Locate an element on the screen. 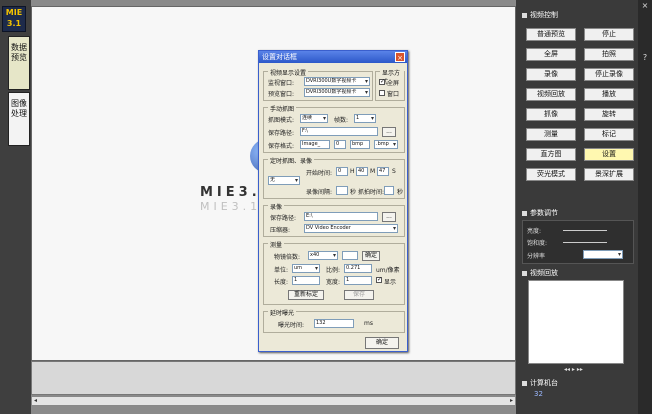  saturation-slider is located at coordinates (585, 242).